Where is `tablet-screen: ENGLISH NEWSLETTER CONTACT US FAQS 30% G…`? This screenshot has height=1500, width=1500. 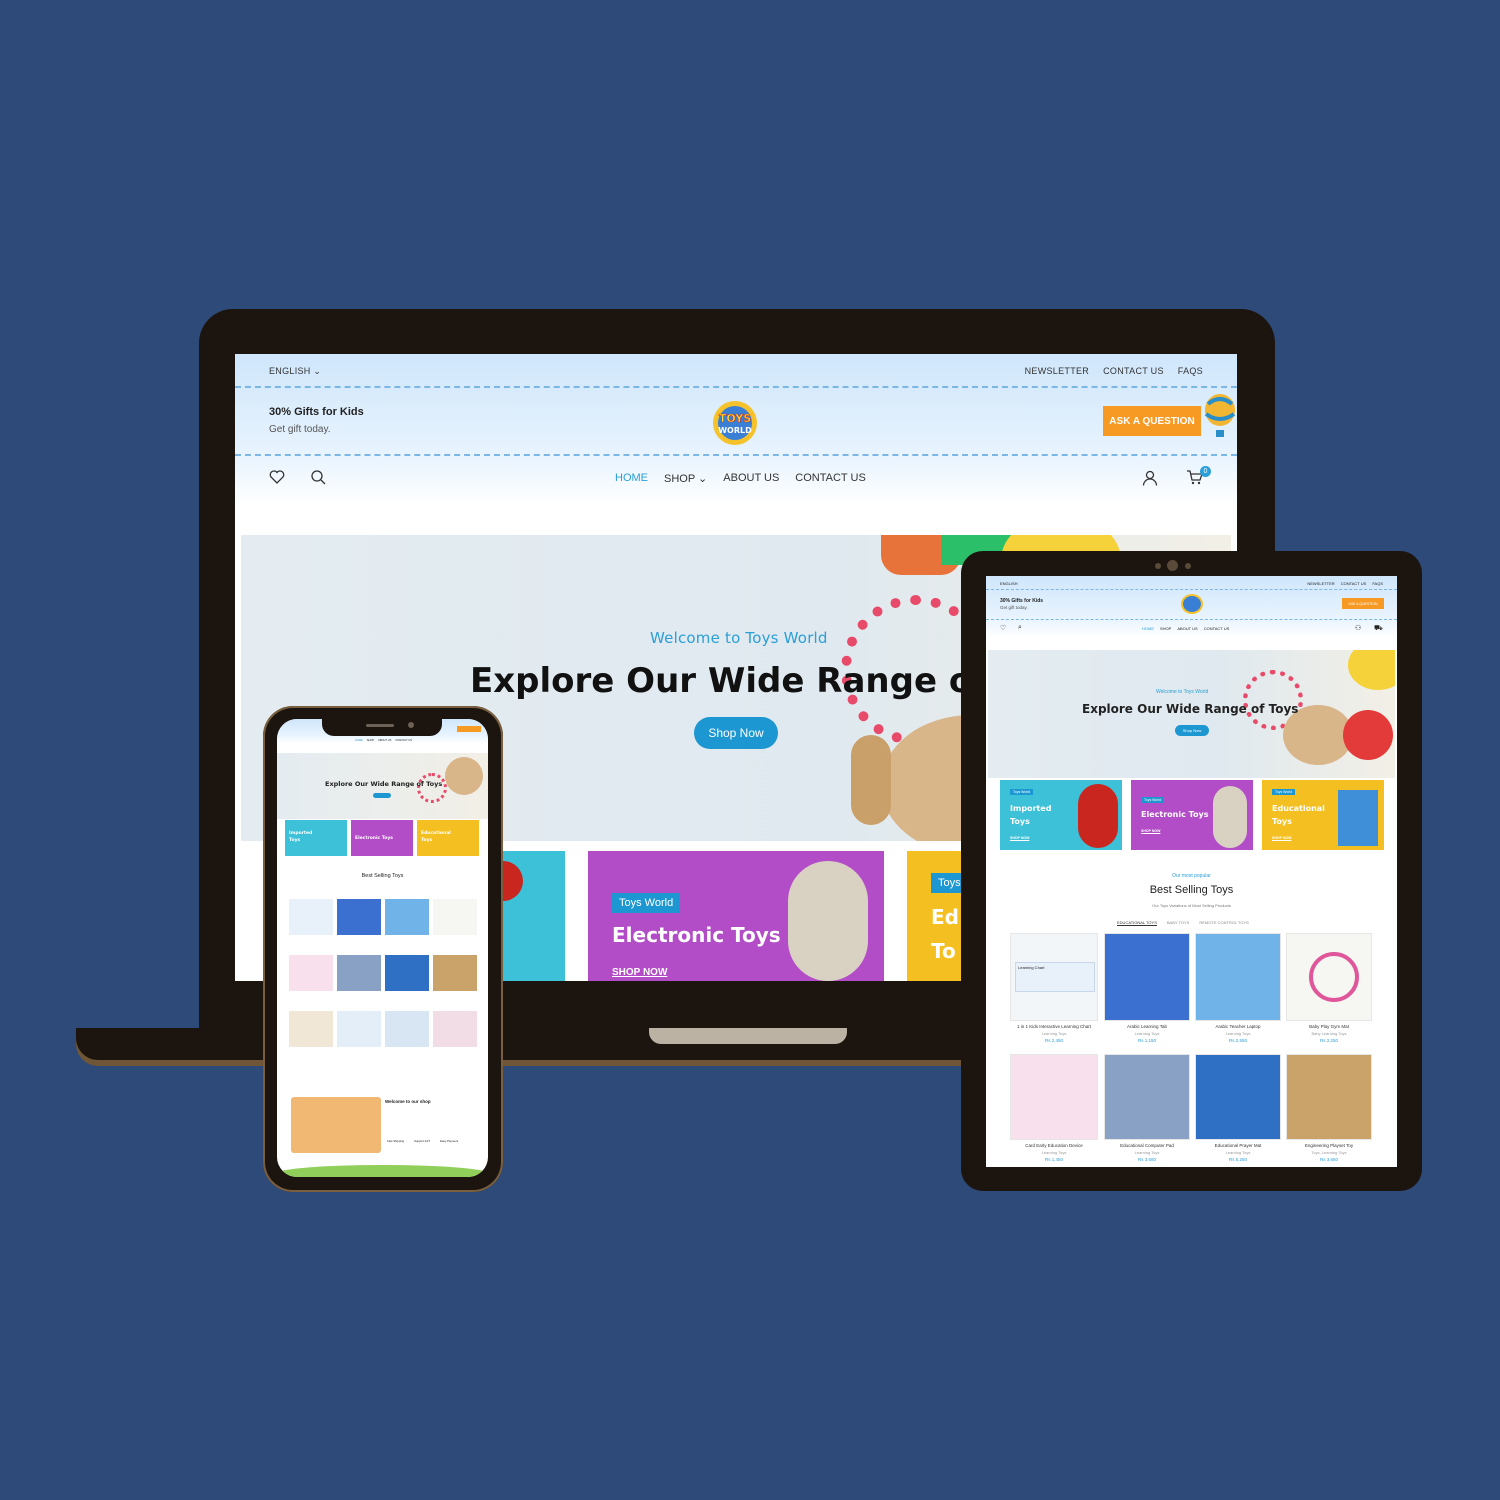
tablet-screen: ENGLISH NEWSLETTER CONTACT US FAQS 30% G… is located at coordinates (1191, 871).